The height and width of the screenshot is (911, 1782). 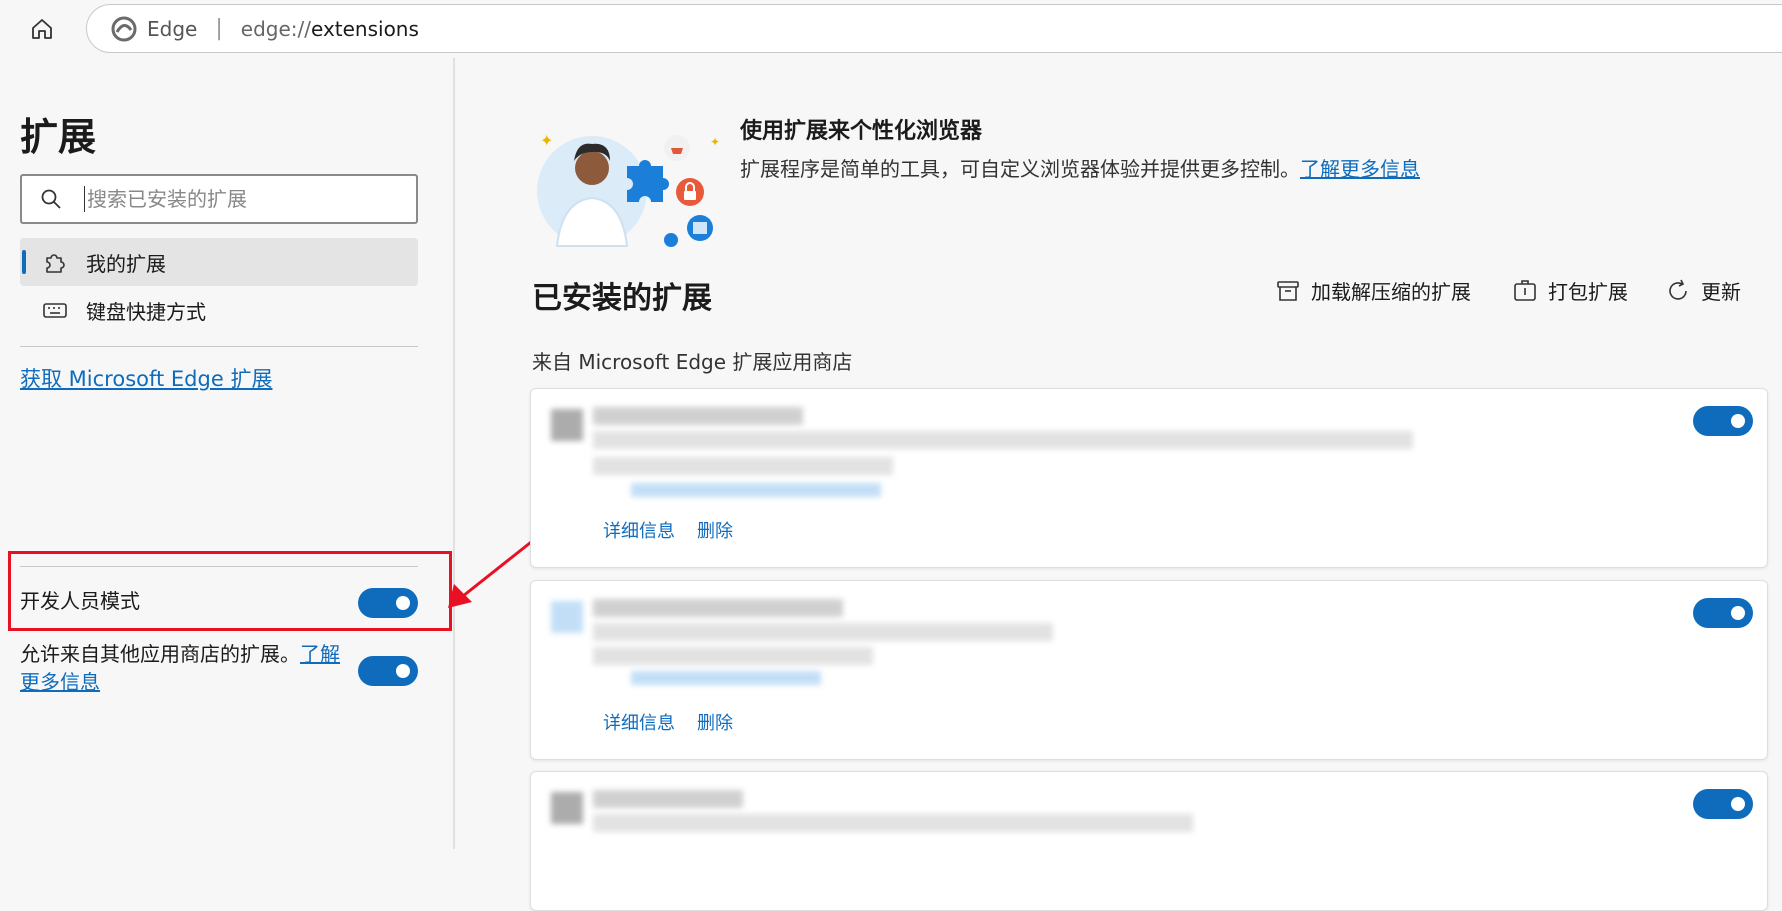 What do you see at coordinates (1149, 841) in the screenshot?
I see `extension-card` at bounding box center [1149, 841].